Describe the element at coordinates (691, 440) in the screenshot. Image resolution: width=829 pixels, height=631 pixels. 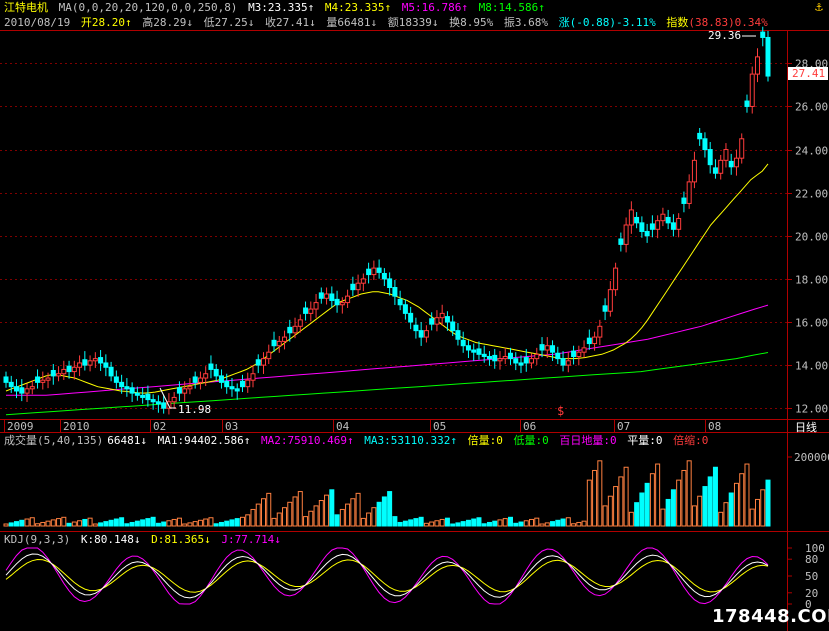
I see `volume-shrink: 倍缩:0` at that location.